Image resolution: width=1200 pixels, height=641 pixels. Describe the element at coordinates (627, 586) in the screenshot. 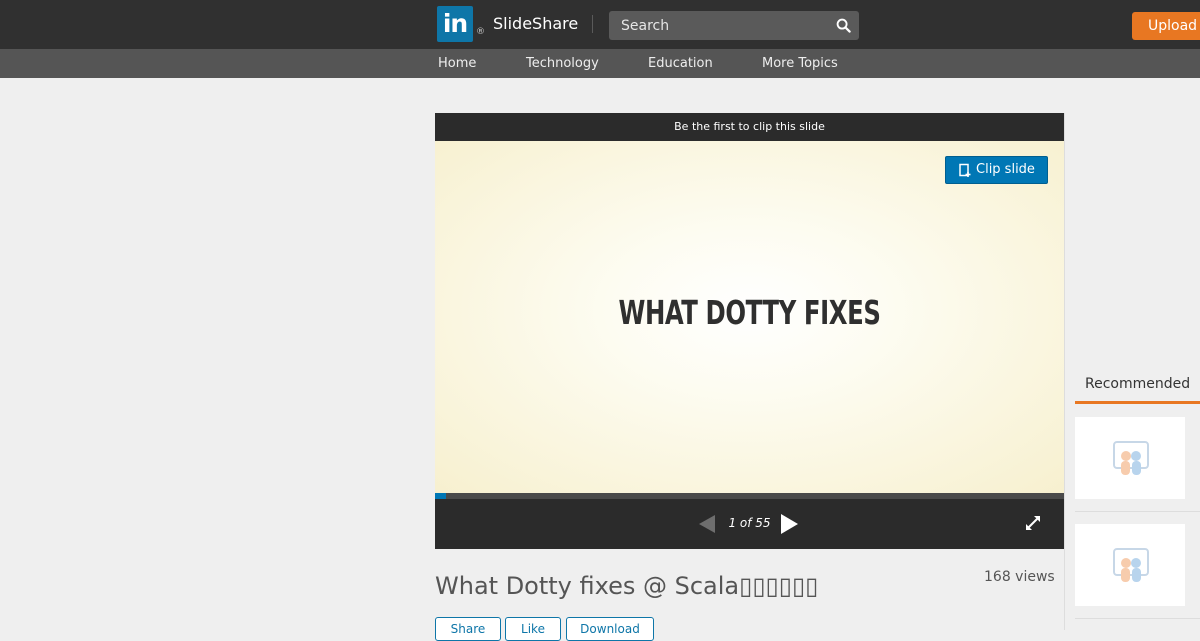

I see `document-title: What Dotty fixes @ Scala▯▯▯▯▯▯` at that location.